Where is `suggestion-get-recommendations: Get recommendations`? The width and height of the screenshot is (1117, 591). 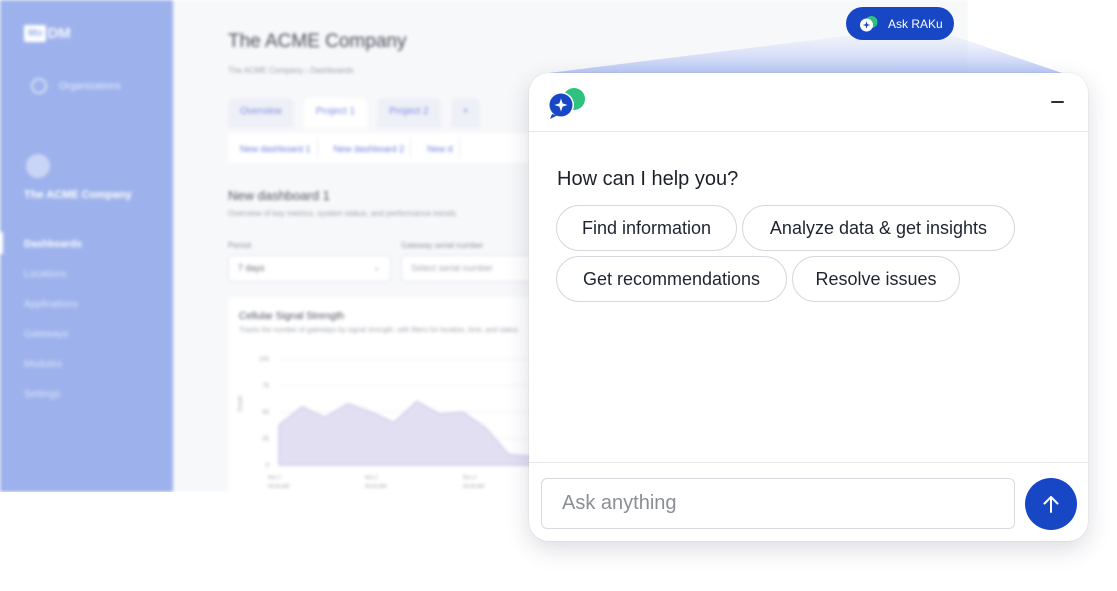 suggestion-get-recommendations: Get recommendations is located at coordinates (671, 279).